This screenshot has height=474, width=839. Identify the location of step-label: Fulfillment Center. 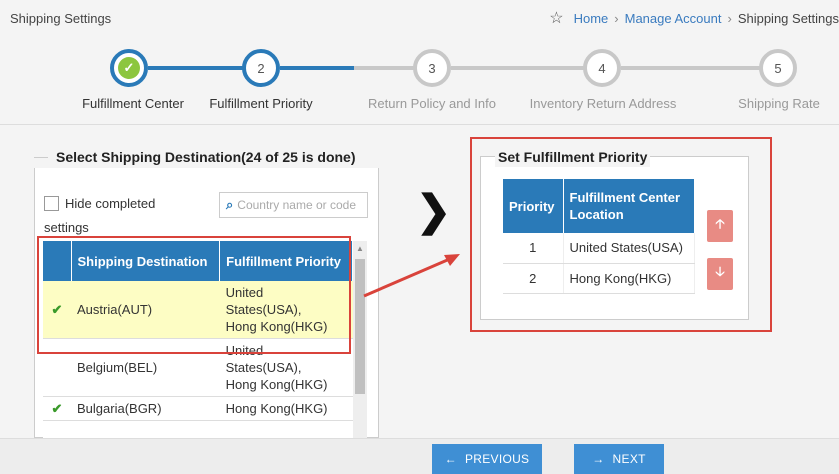
(133, 103).